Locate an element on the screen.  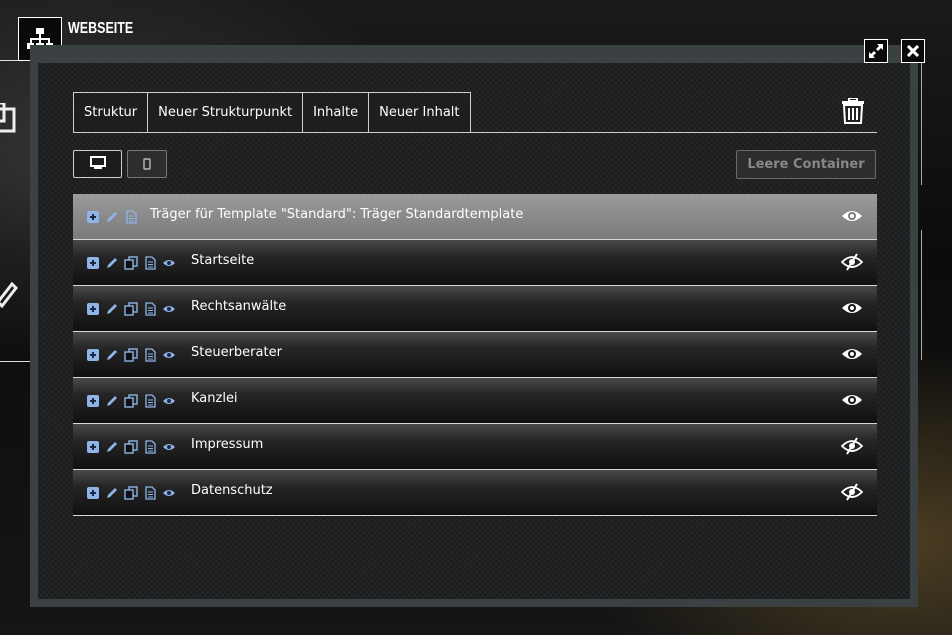
mobile-view-button is located at coordinates (147, 164).